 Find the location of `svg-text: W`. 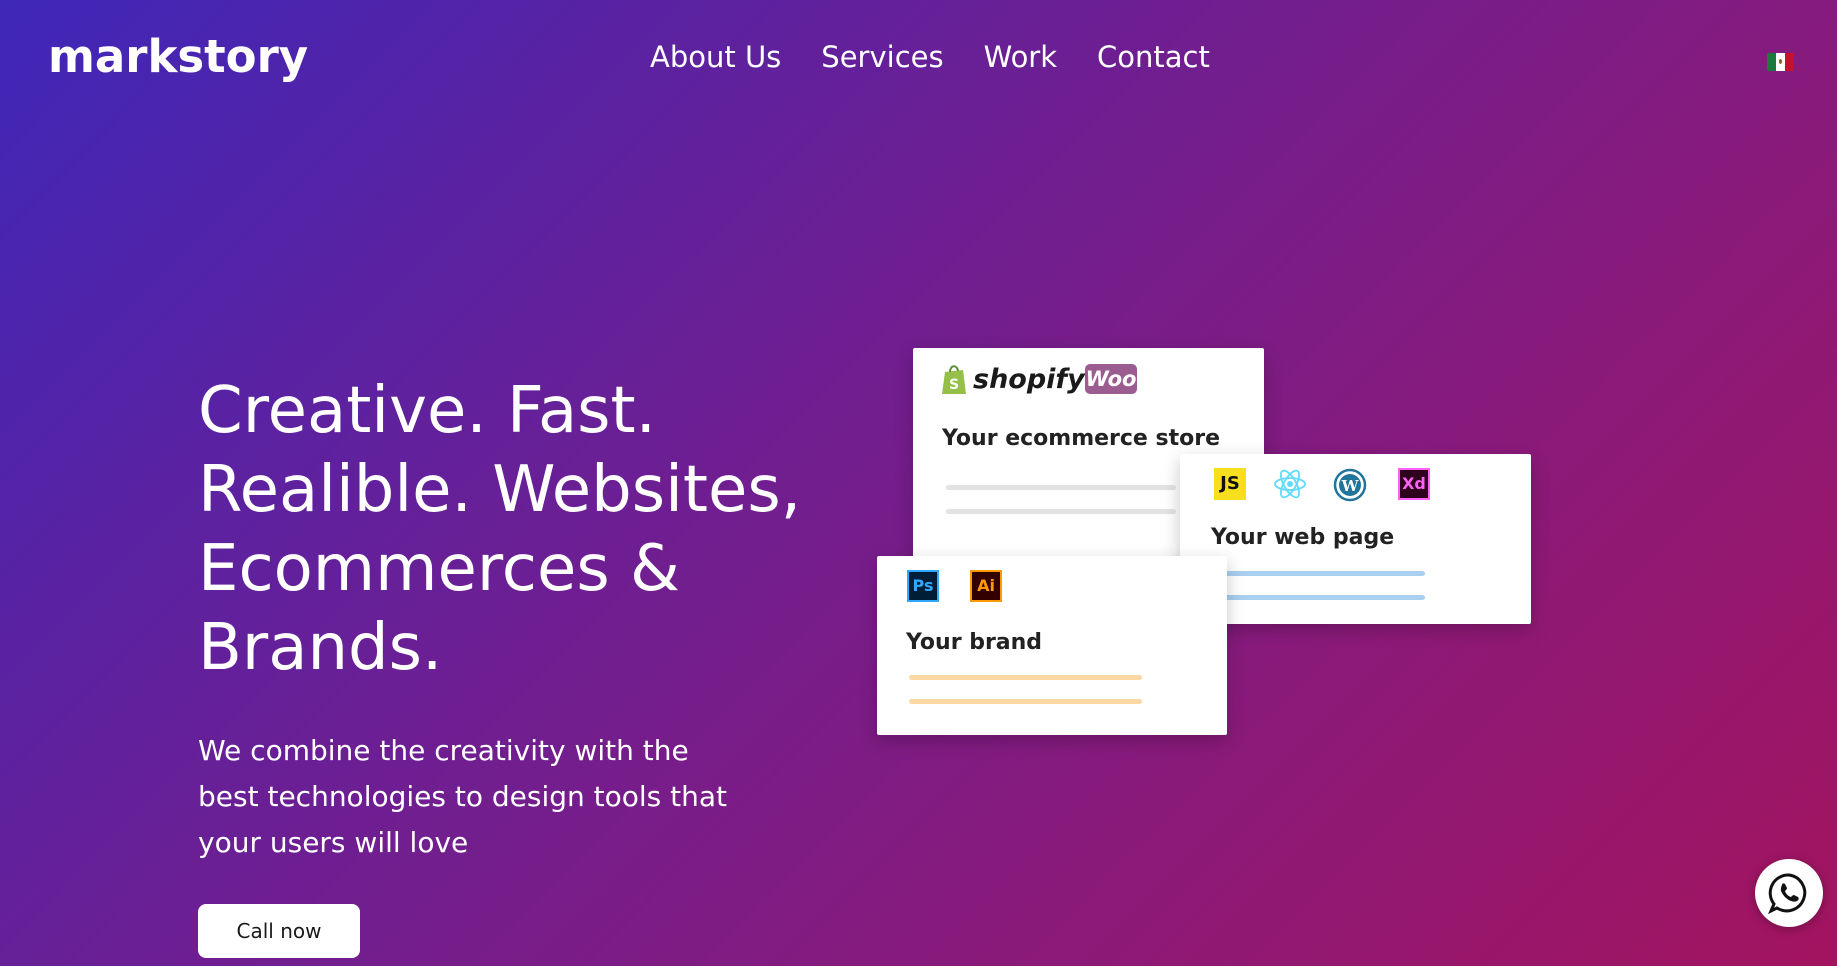

svg-text: W is located at coordinates (1350, 486).